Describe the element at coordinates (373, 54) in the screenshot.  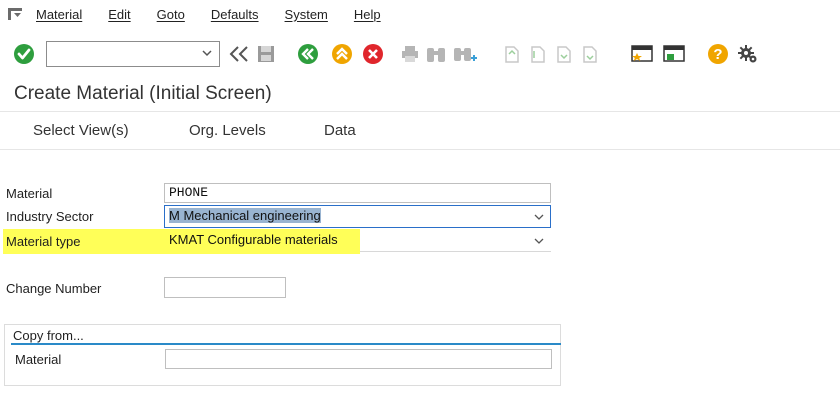
I see `cancel-icon` at that location.